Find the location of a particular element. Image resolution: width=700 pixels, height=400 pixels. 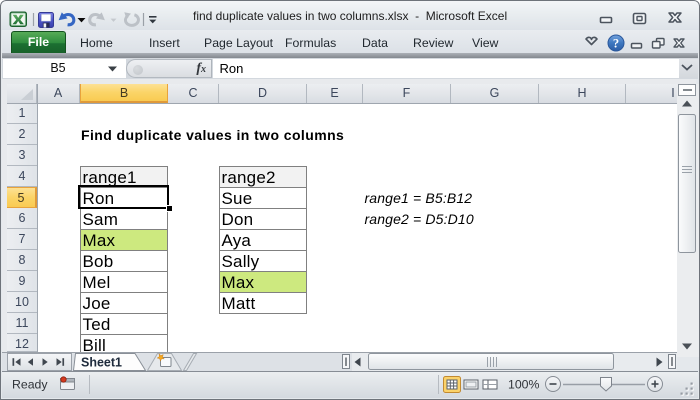

svg-text: Sheet1 is located at coordinates (101, 363).